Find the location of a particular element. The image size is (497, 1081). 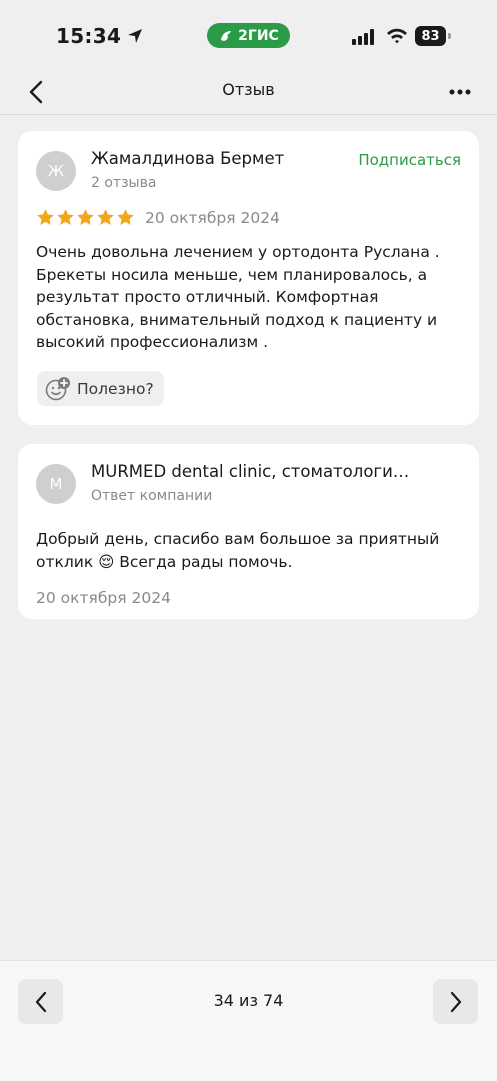

more-dots-icon is located at coordinates (460, 92).